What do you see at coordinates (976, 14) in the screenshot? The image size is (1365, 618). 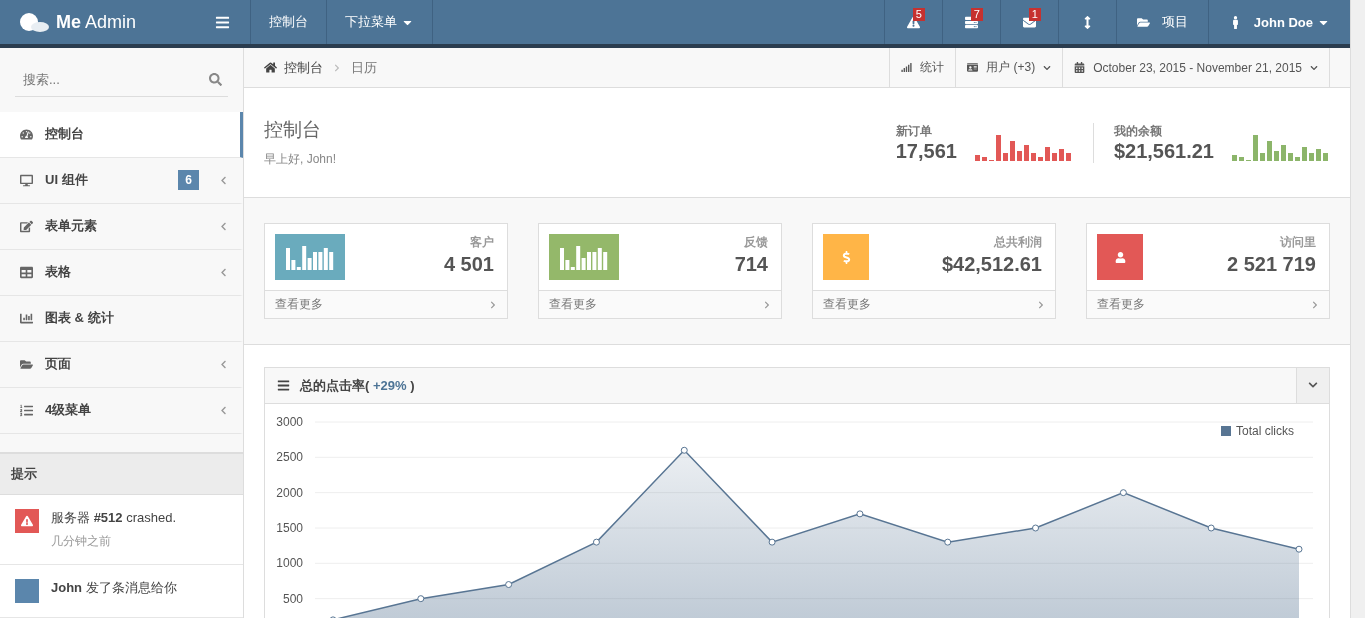 I see `count-badge: 7` at bounding box center [976, 14].